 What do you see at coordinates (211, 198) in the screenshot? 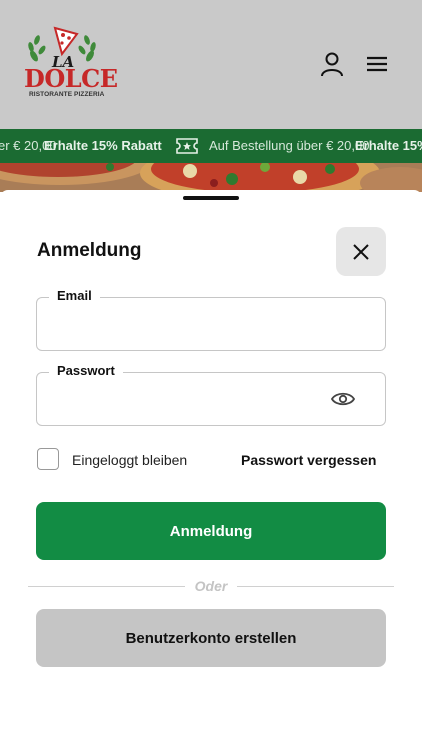
I see `sheet-drag-handle` at bounding box center [211, 198].